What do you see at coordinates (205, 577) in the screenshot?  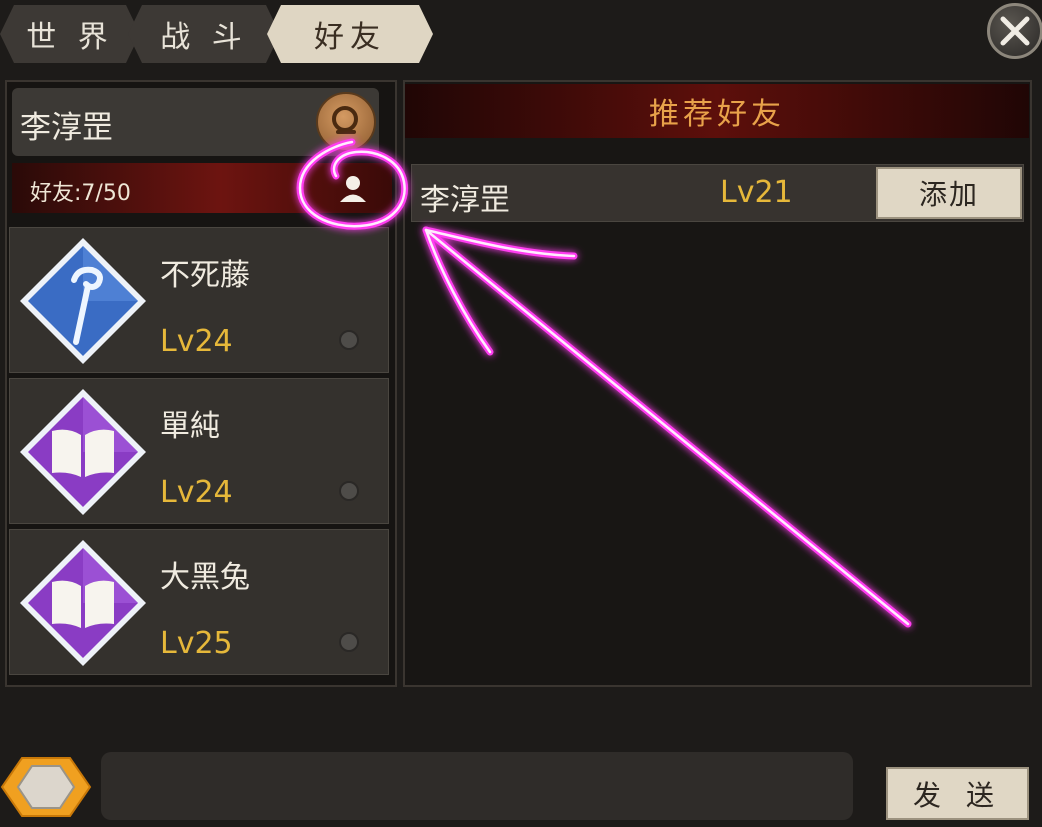 I see `friend-name: 大黑兔` at bounding box center [205, 577].